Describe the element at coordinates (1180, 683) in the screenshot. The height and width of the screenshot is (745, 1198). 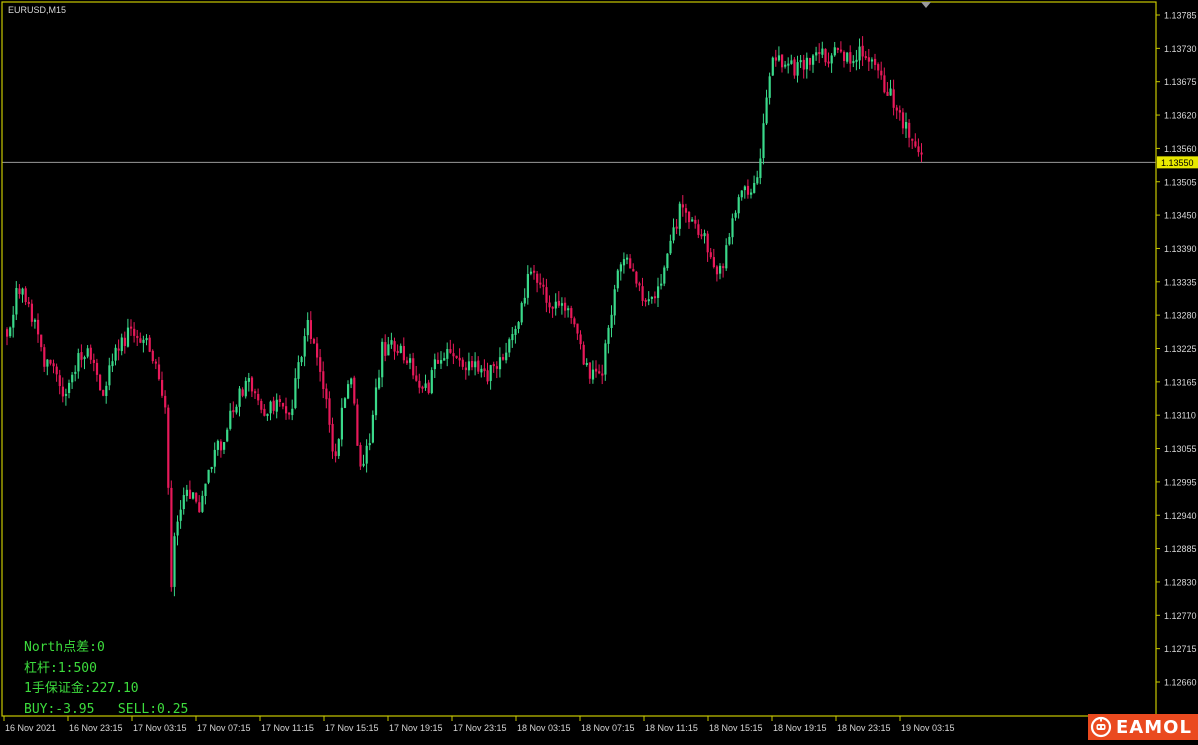
I see `price-tick-label: 1.12660` at that location.